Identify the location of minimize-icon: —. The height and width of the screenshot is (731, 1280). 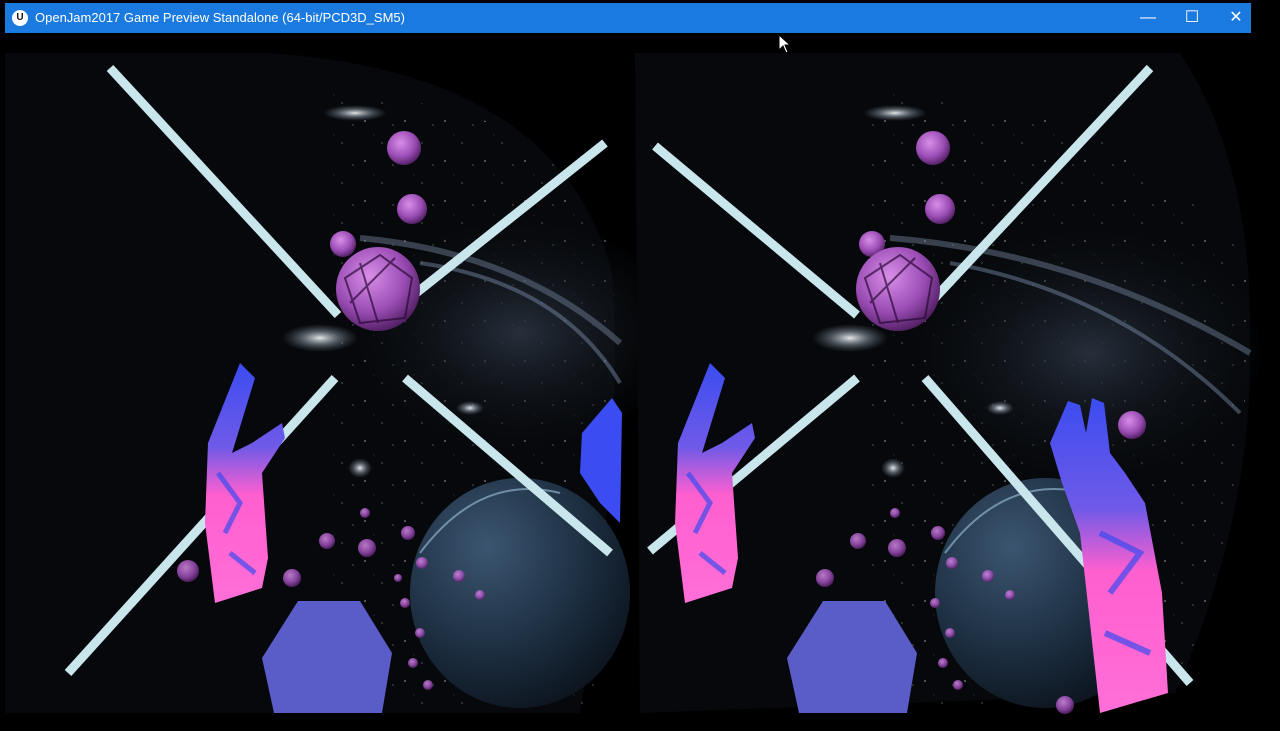
(1148, 17).